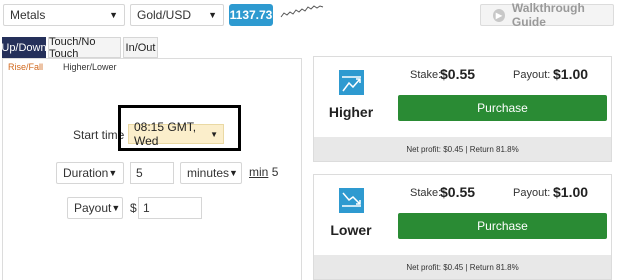  I want to click on market-select: Metals ▼, so click(64, 15).